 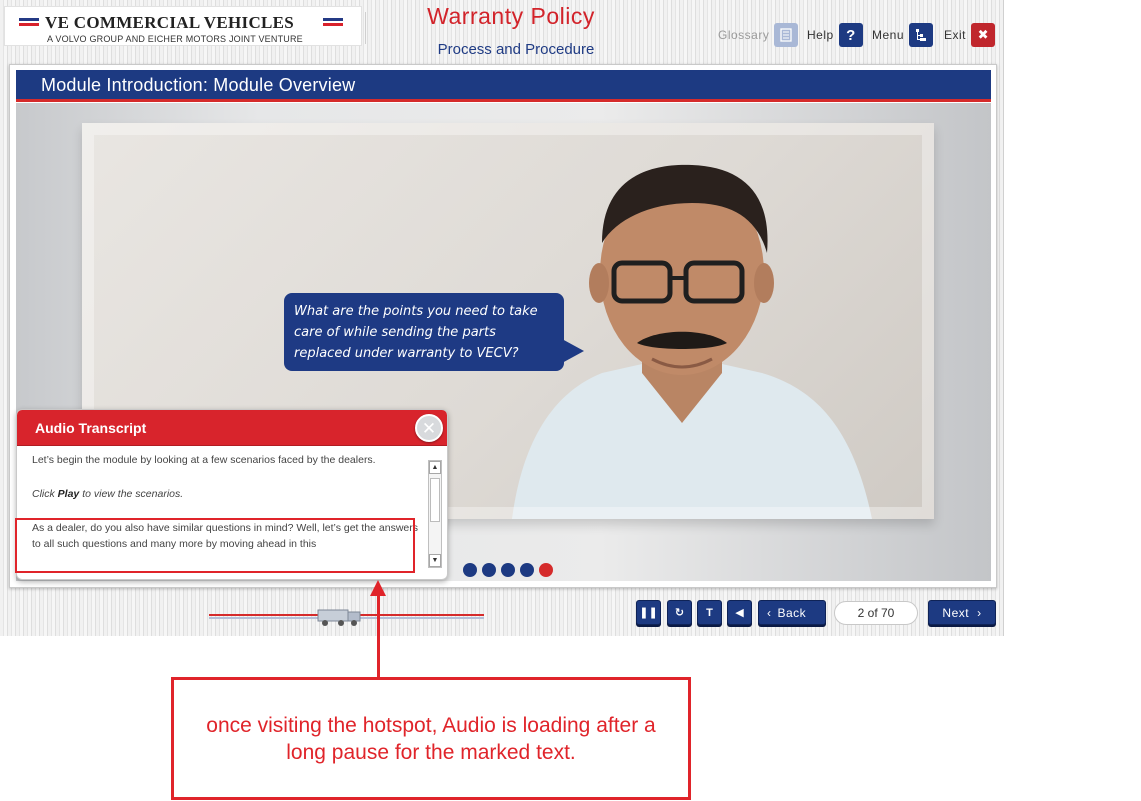 I want to click on menu-button: Menu, so click(x=903, y=35).